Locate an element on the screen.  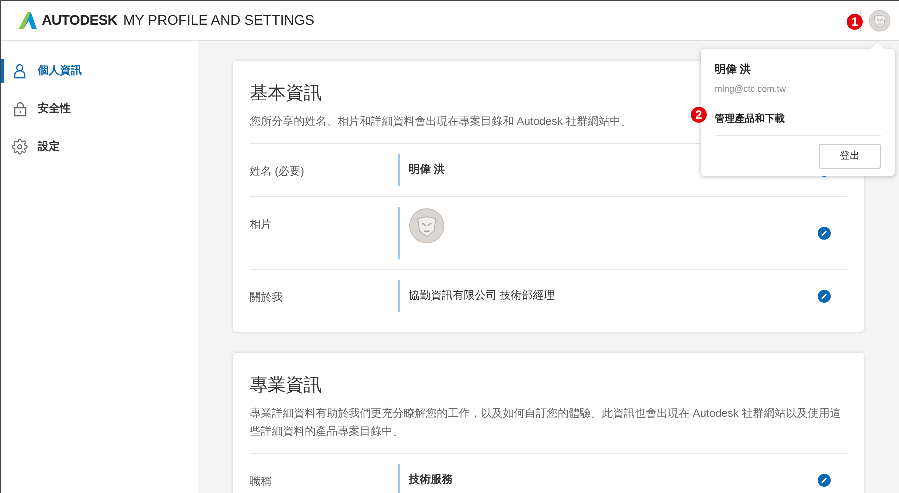
field-value: 明偉 洪 is located at coordinates (427, 170).